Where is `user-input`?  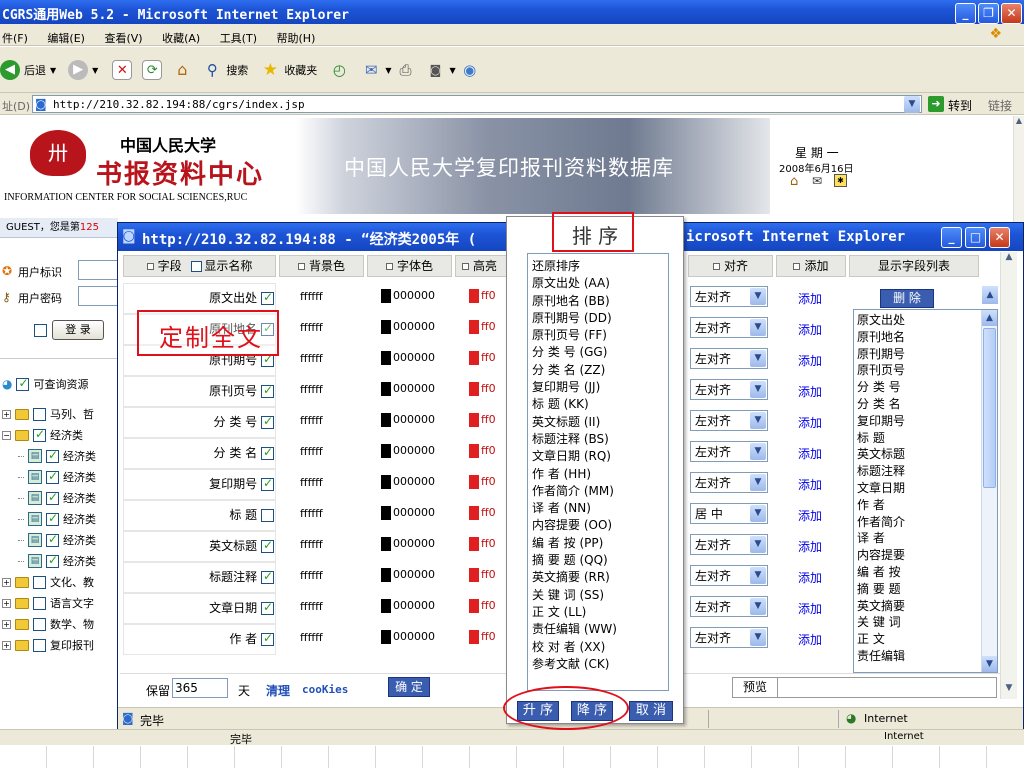 user-input is located at coordinates (98, 270).